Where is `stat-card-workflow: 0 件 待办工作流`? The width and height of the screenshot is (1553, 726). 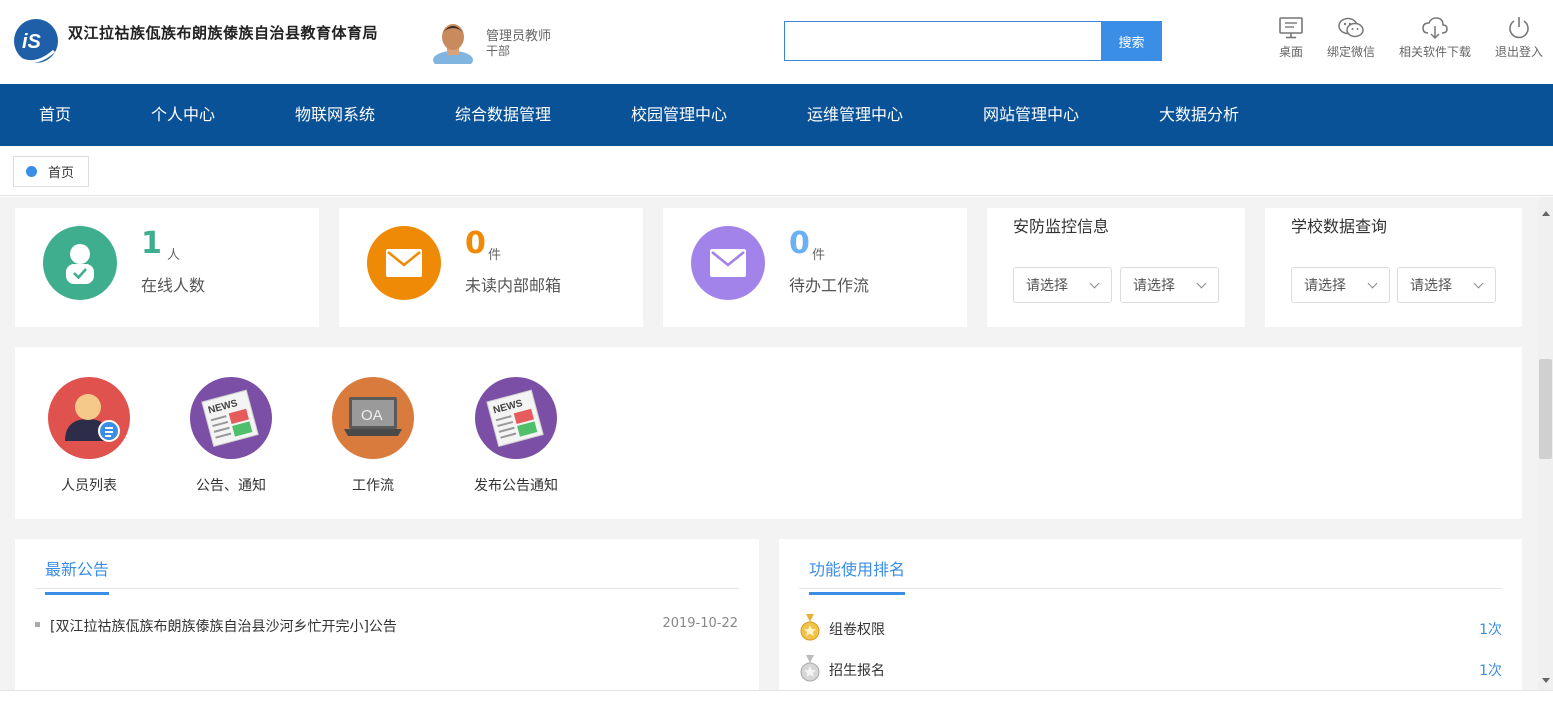
stat-card-workflow: 0 件 待办工作流 is located at coordinates (815, 267).